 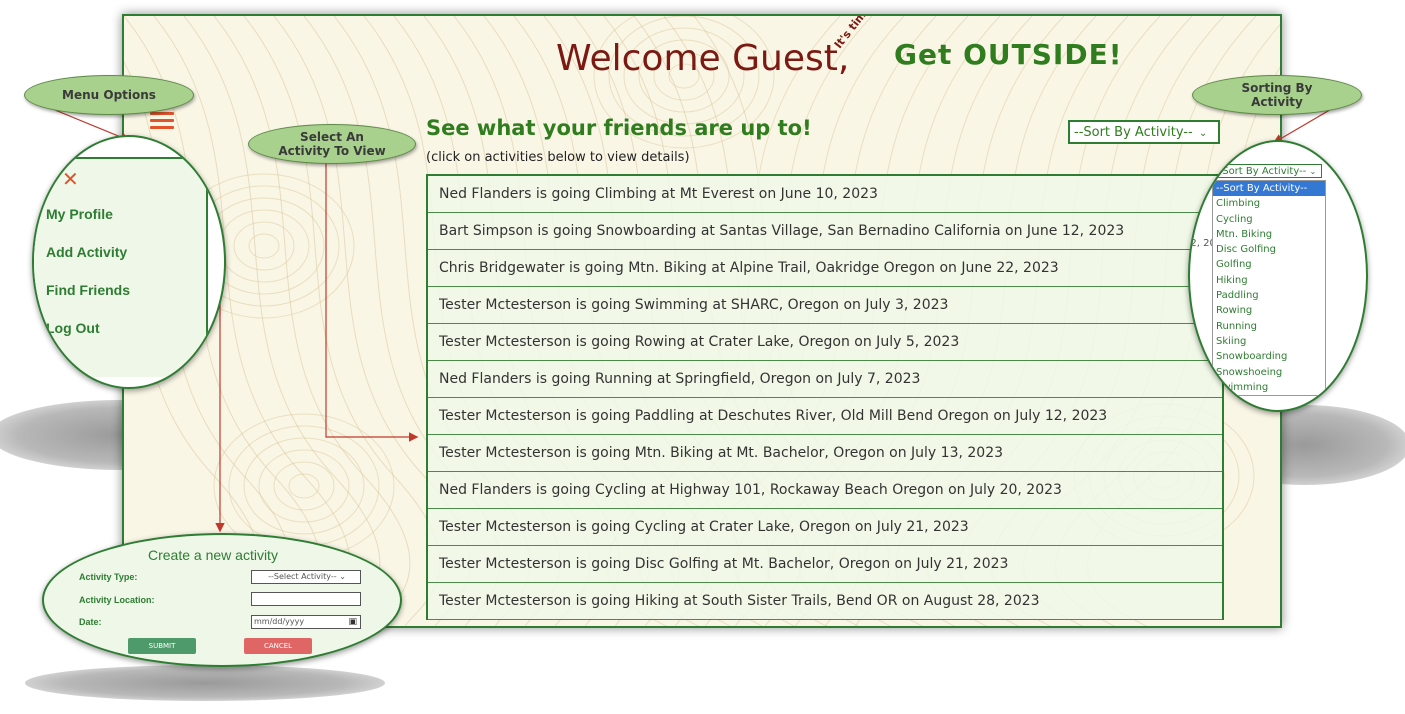 I want to click on friends-heading: See what your friends are up to!, so click(x=619, y=128).